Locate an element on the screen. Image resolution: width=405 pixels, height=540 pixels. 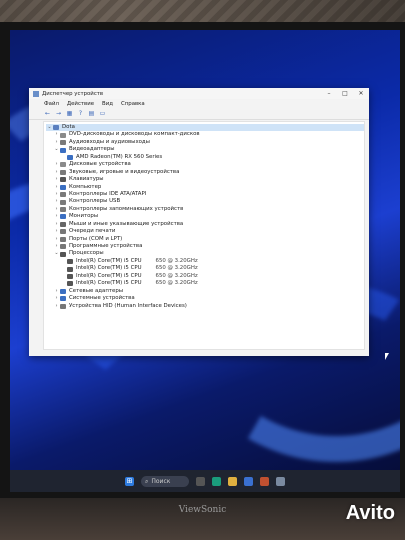
back-icon: ← is located at coordinates (47, 113).